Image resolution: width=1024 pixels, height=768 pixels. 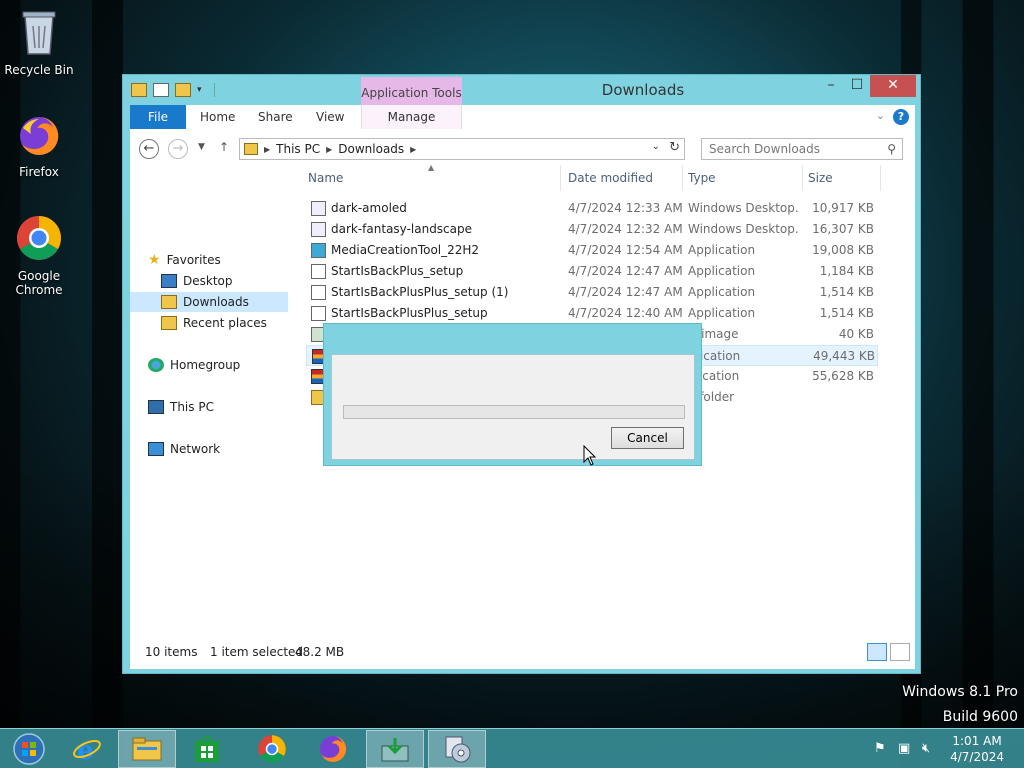 I want to click on refresh-icon: ↻, so click(x=674, y=147).